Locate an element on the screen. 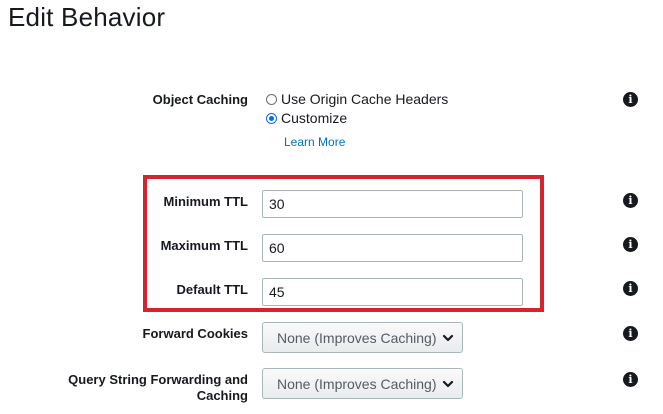 This screenshot has width=663, height=414. minimum-ttl-input is located at coordinates (392, 204).